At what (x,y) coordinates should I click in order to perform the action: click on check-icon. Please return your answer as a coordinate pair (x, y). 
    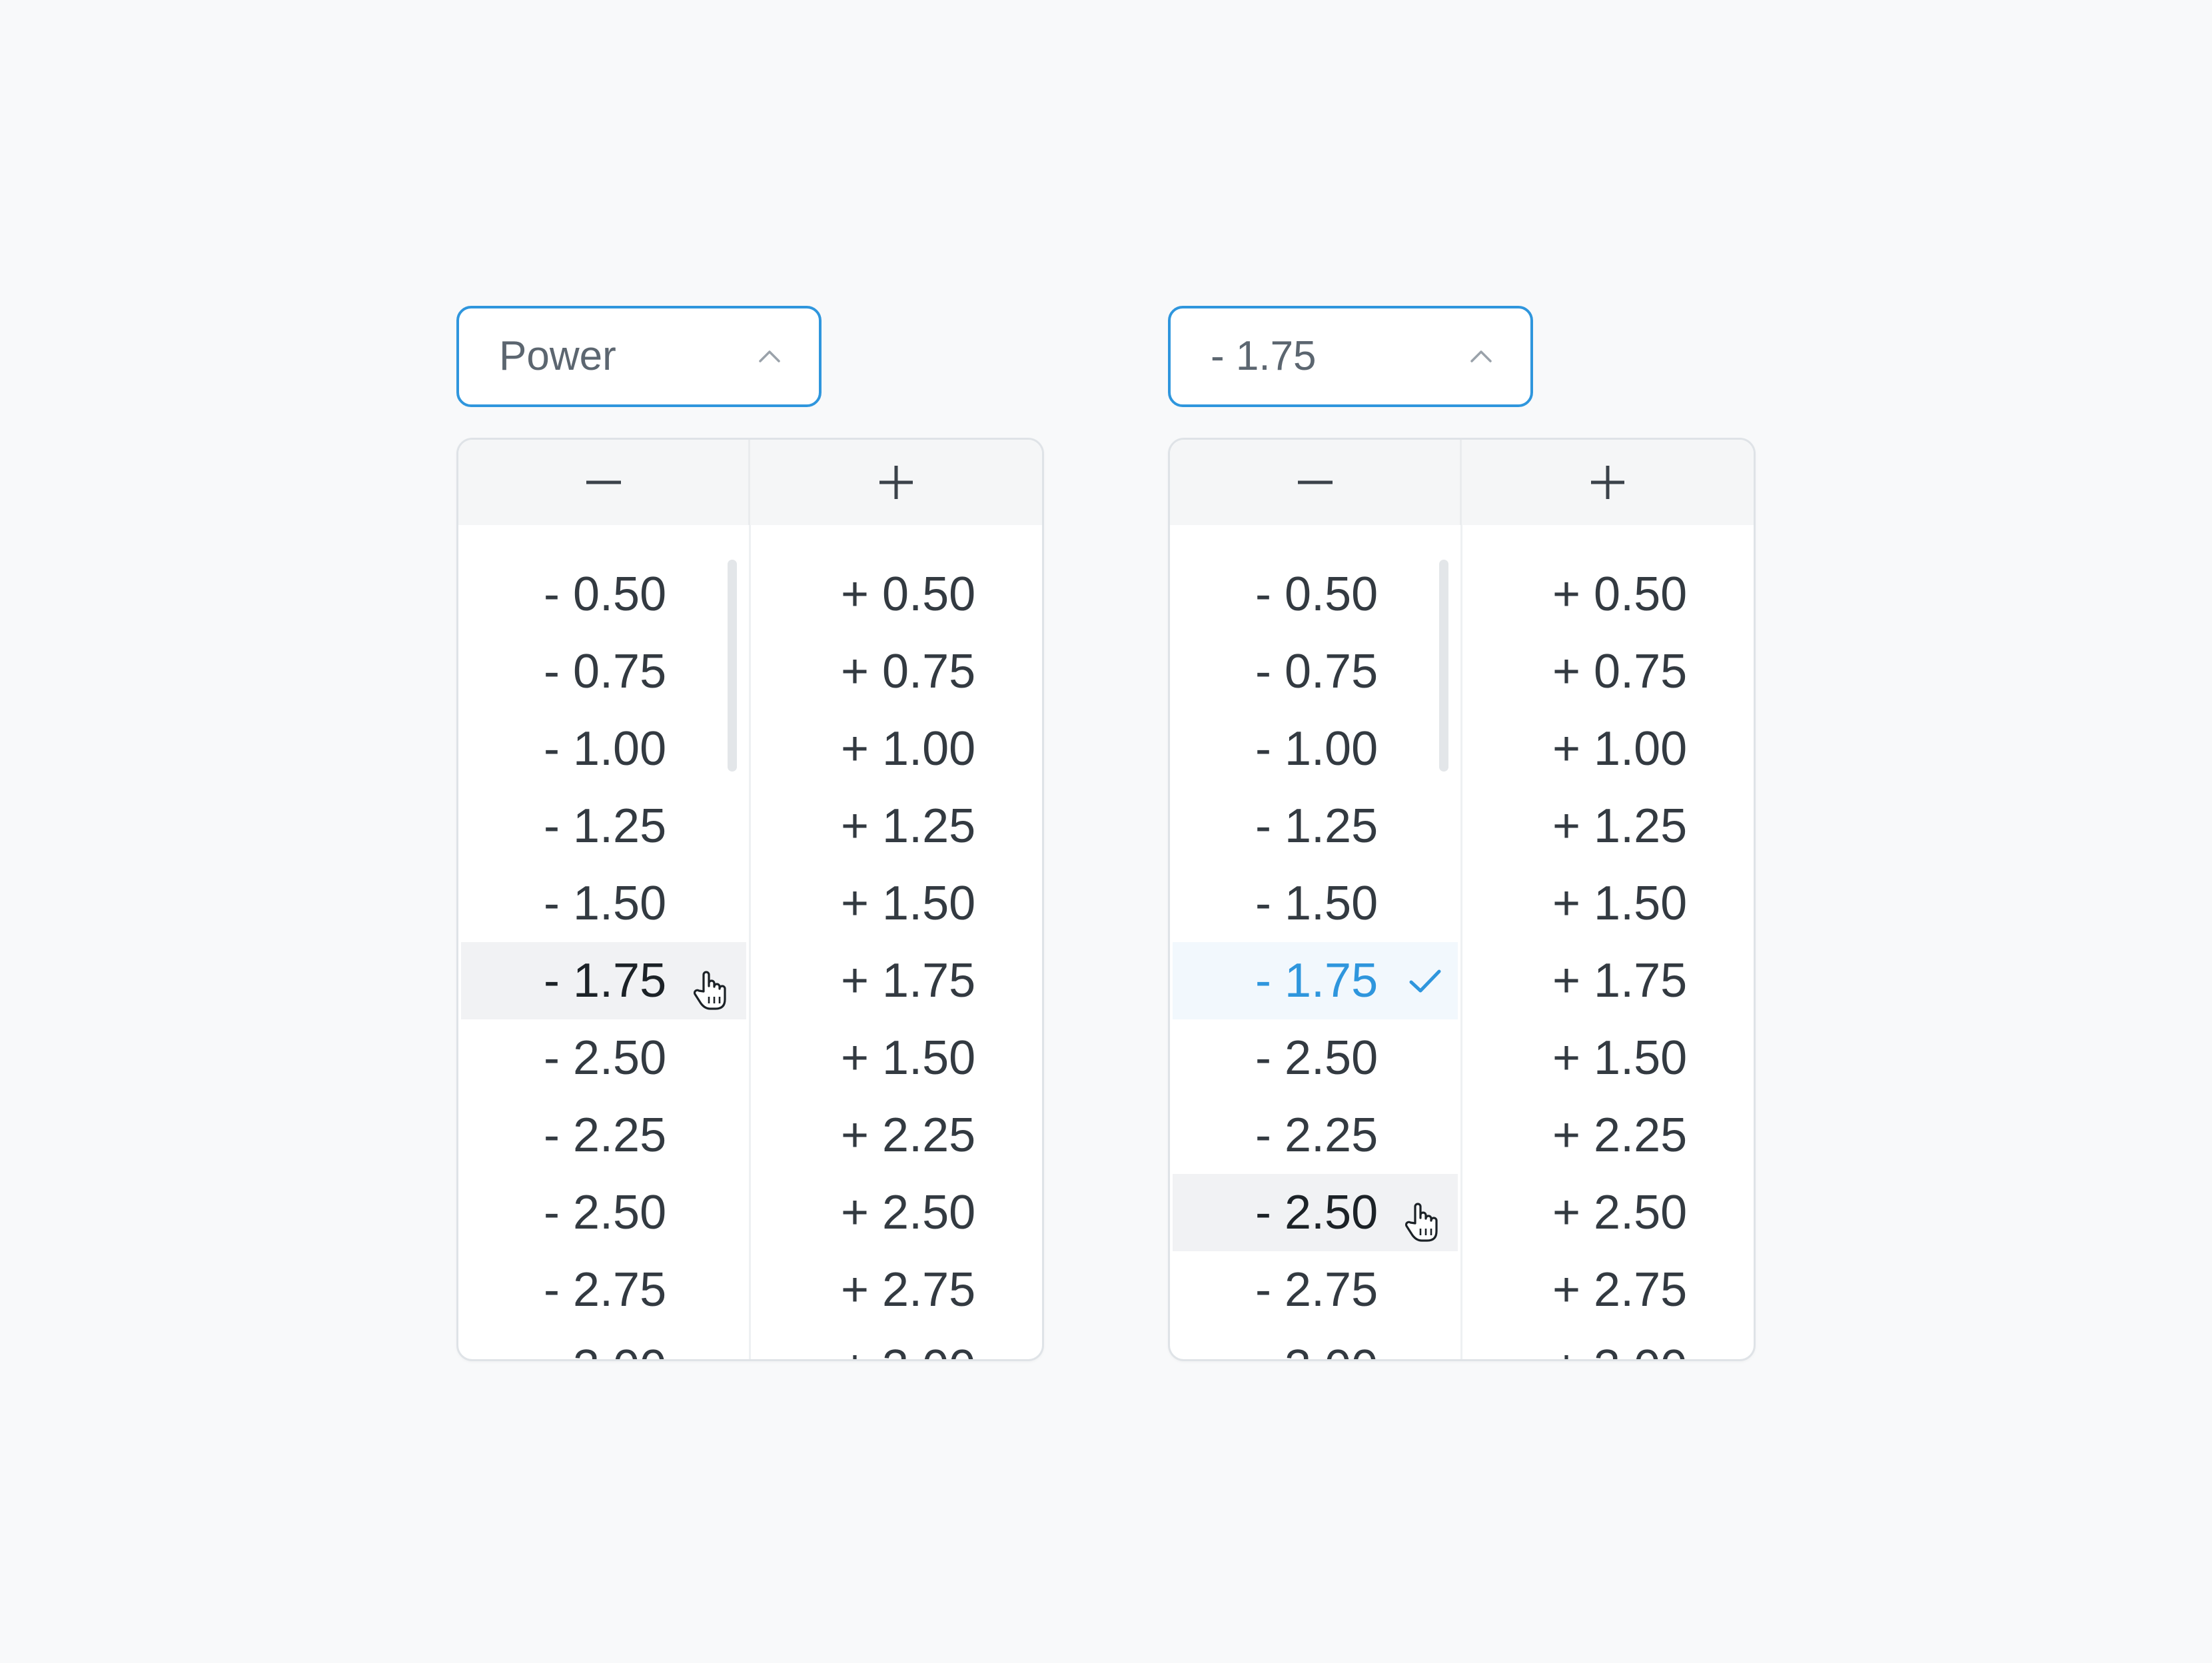
    Looking at the image, I should click on (1425, 981).